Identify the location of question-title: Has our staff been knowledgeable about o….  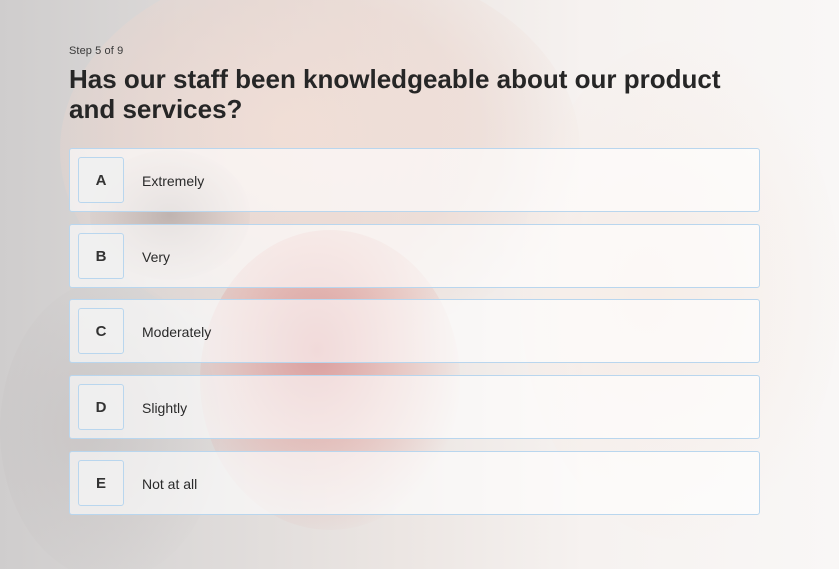
(395, 94).